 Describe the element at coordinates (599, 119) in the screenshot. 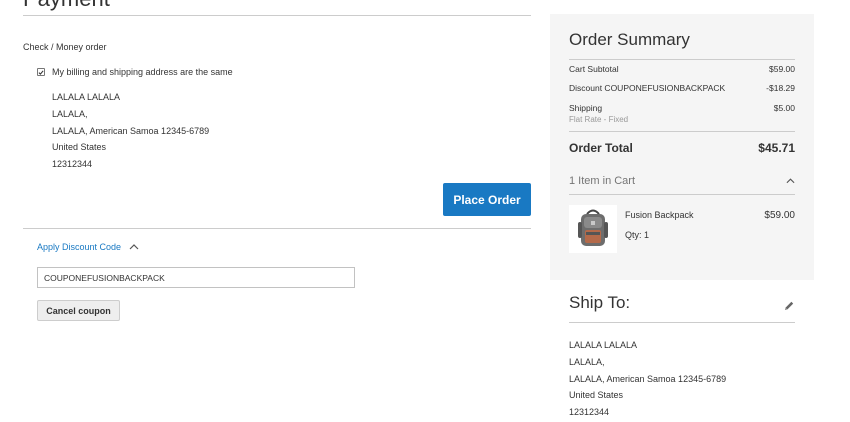

I see `shipping-method: Flat Rate - Fixed` at that location.